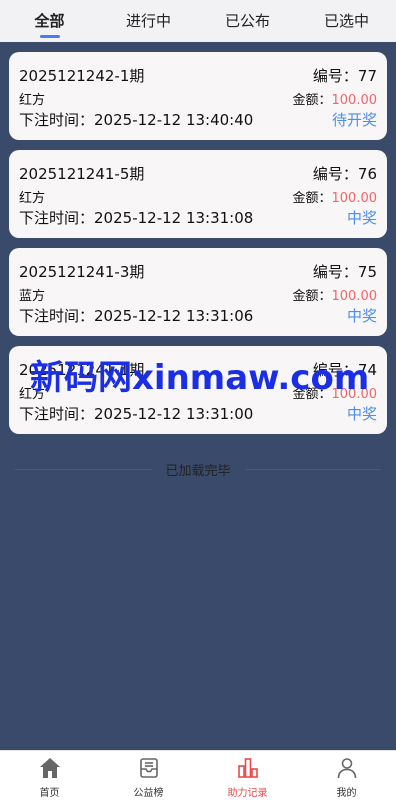 This screenshot has width=396, height=801. I want to click on bet-time: 下注时间：2025-12-12 13:40:40, so click(136, 119).